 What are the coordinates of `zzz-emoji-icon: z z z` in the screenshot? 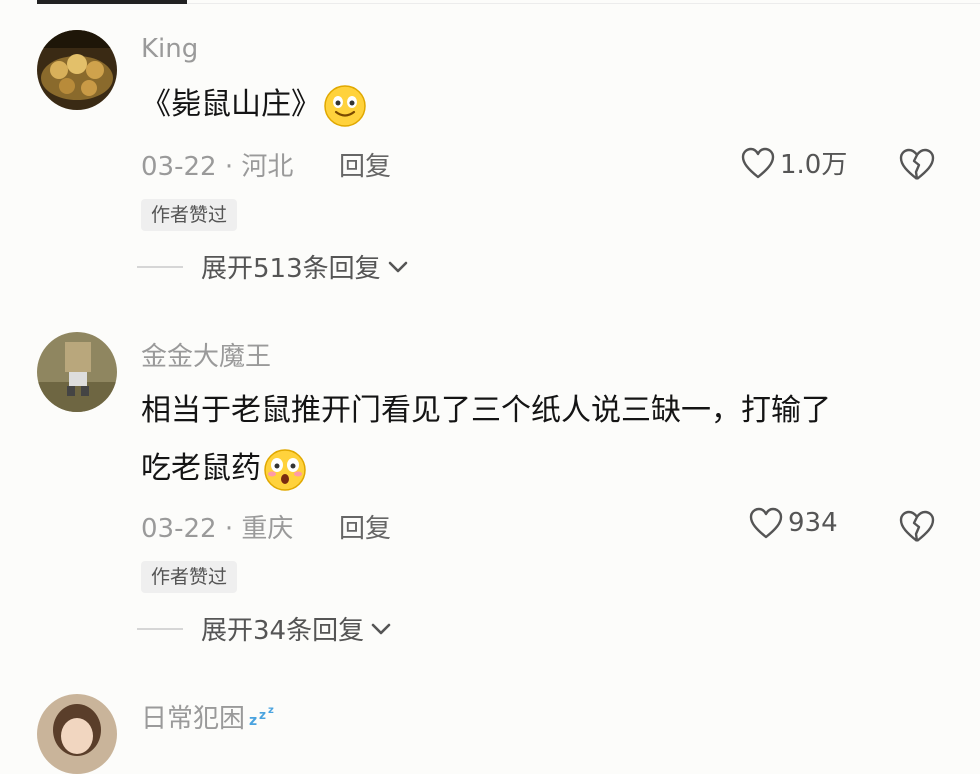 It's located at (264, 719).